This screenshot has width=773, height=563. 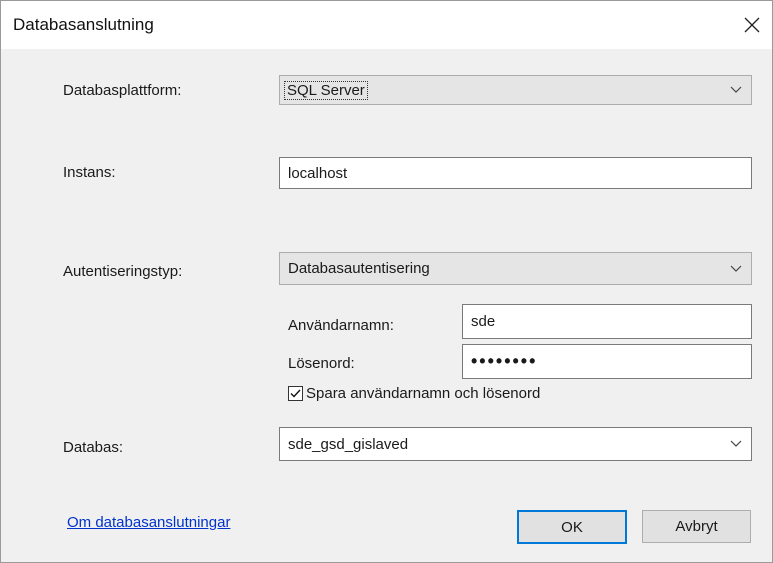 I want to click on save-credentials-checkbox: Spara användarnamn och lösenord, so click(x=414, y=393).